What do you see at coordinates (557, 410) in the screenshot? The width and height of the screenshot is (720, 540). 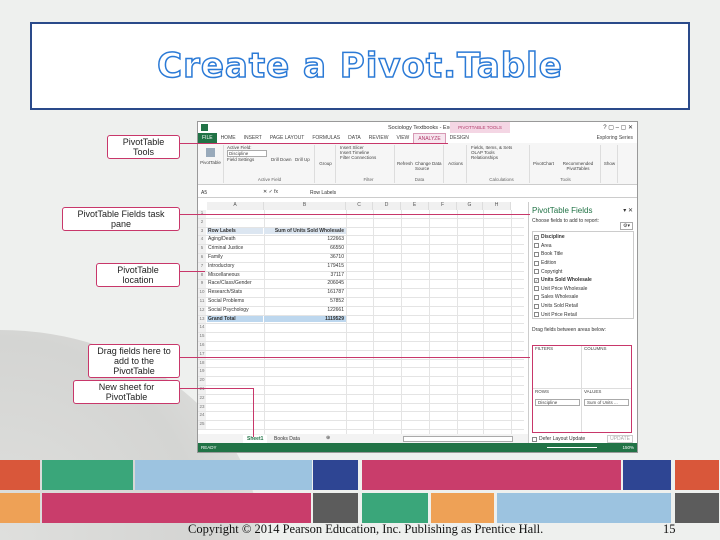 I see `rows-area: ROWS Discipline` at bounding box center [557, 410].